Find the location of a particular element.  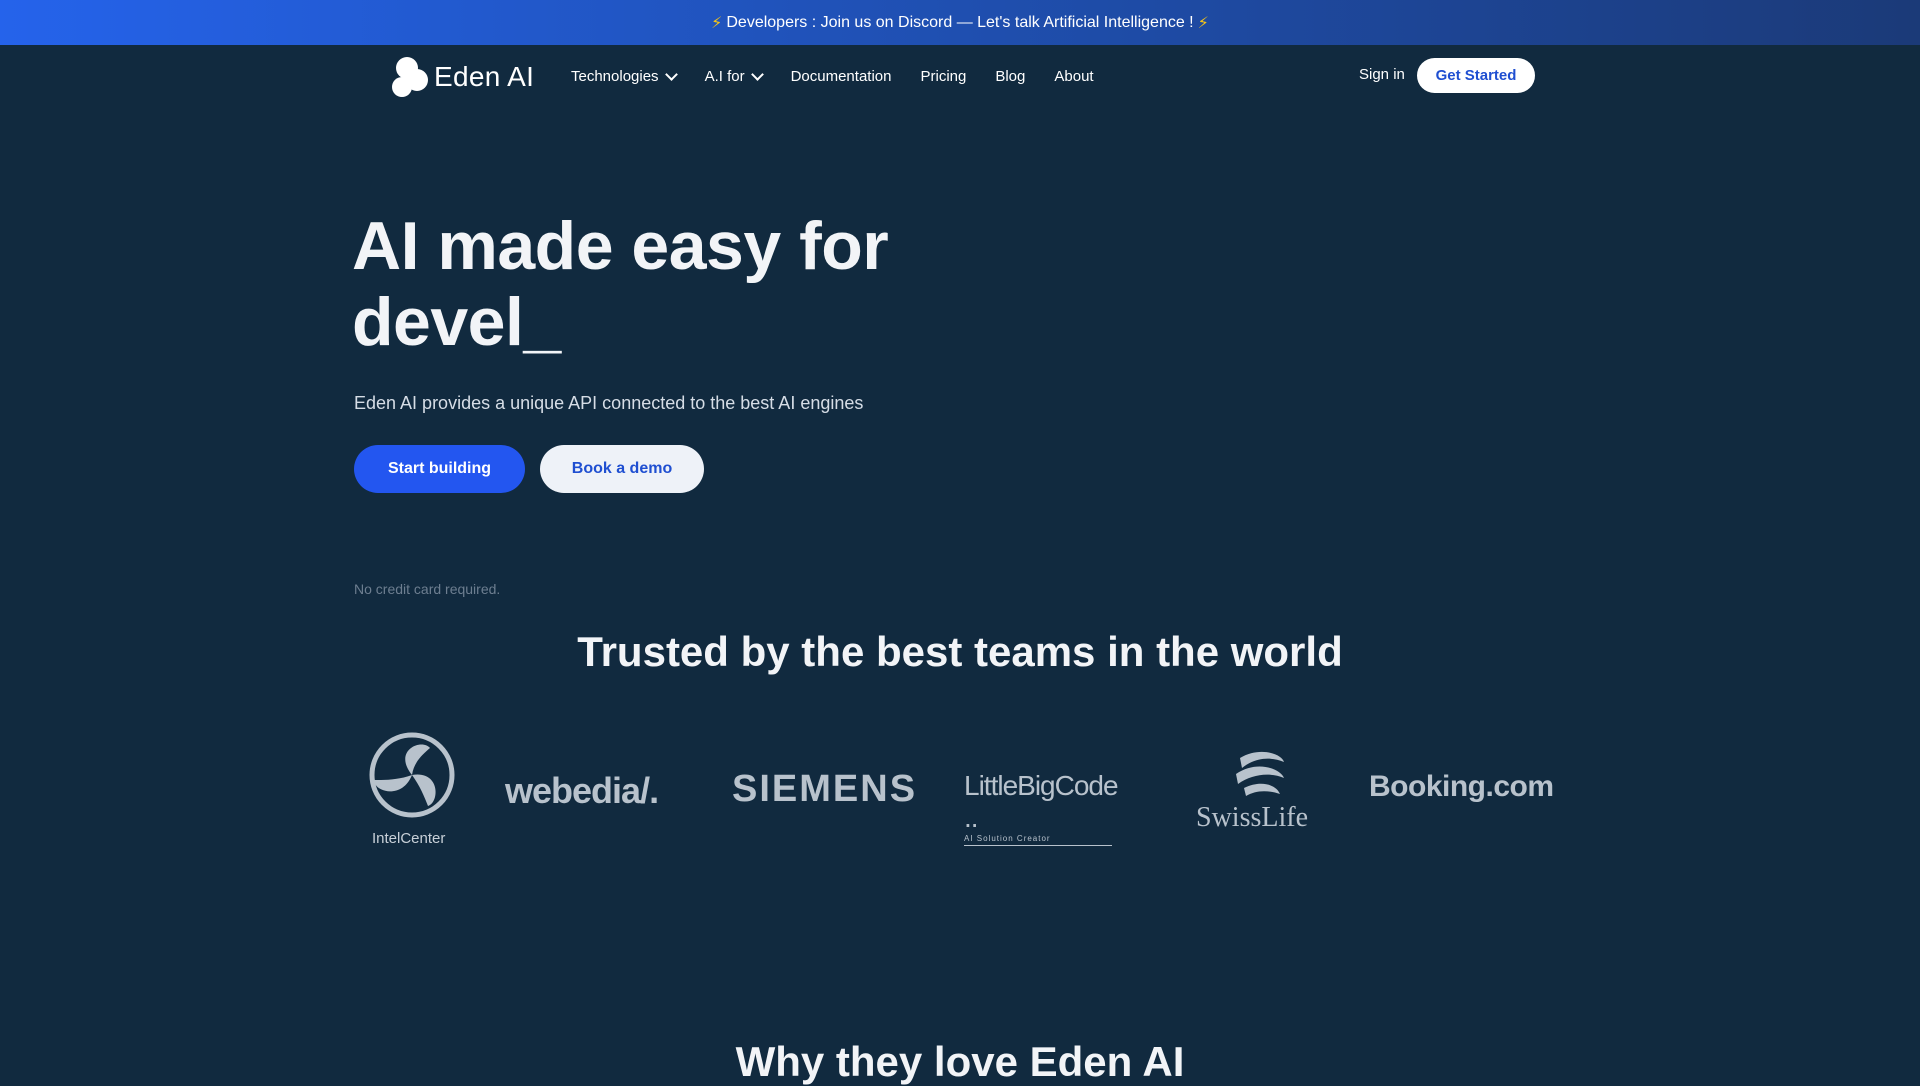

intelcenter-swirl-icon is located at coordinates (412, 775).